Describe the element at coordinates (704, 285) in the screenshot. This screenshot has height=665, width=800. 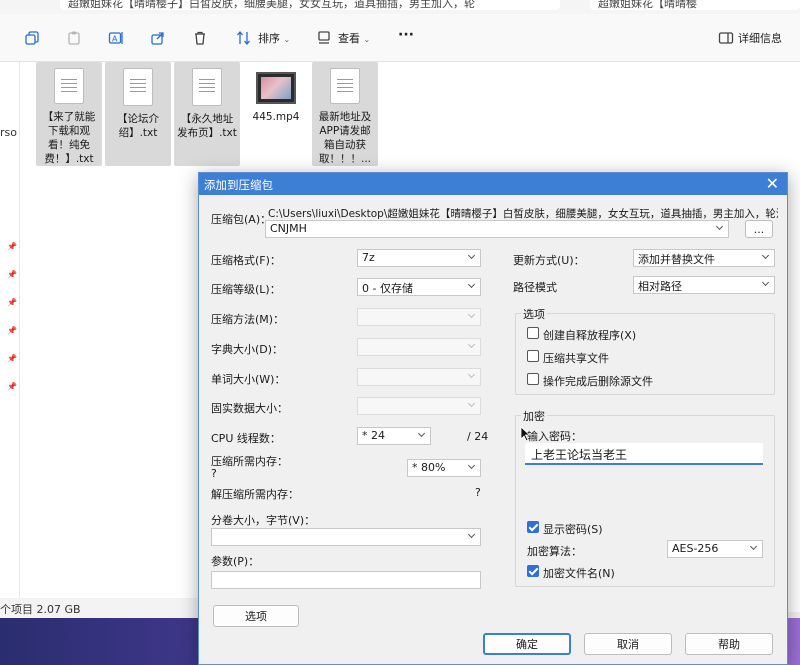
I see `path-mode-select: 相对路径` at that location.